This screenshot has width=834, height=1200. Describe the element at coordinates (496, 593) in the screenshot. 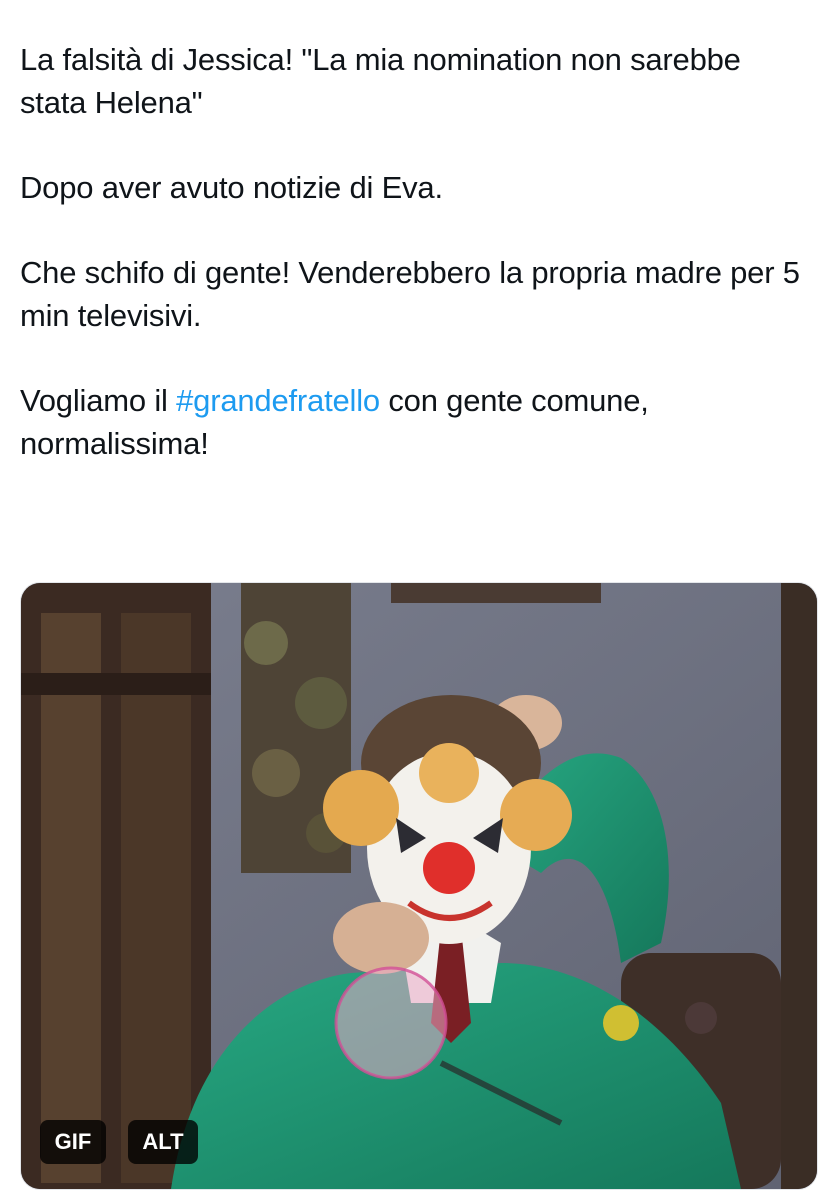

I see `wall-frame` at that location.